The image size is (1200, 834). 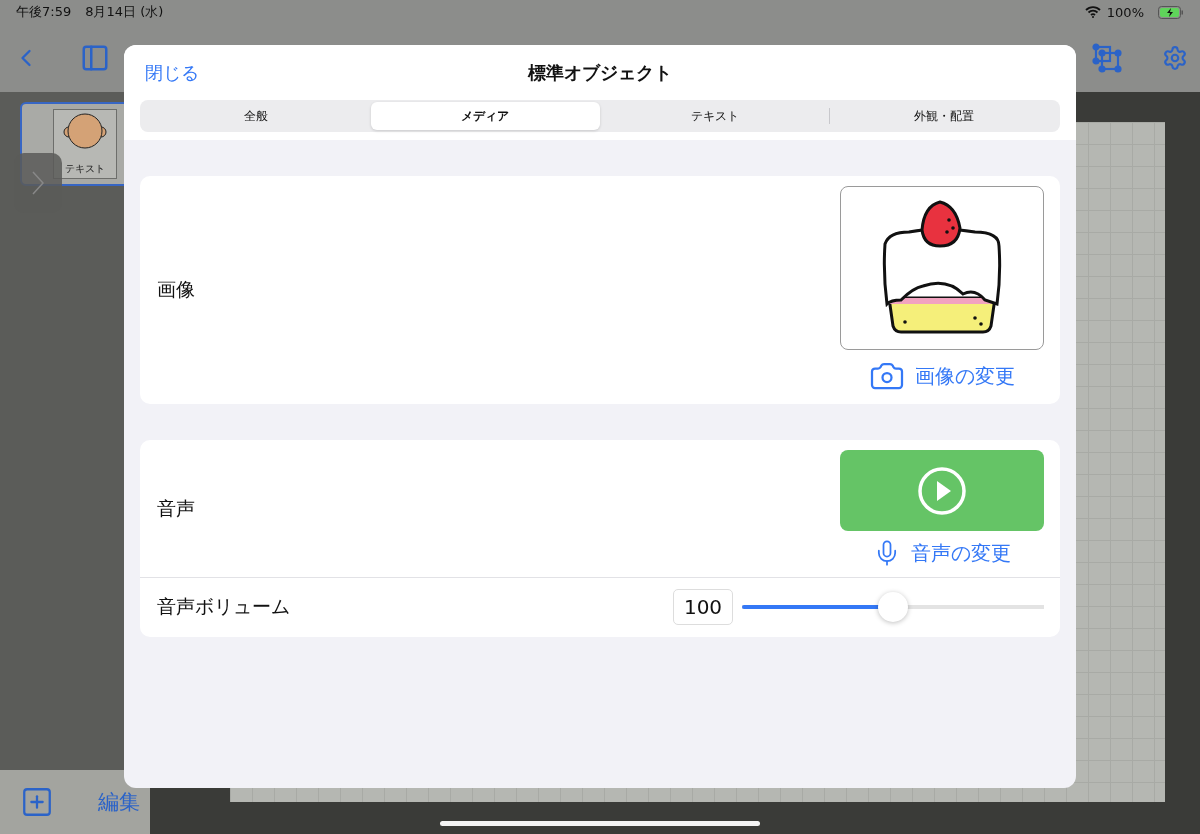 I want to click on play-button, so click(x=942, y=490).